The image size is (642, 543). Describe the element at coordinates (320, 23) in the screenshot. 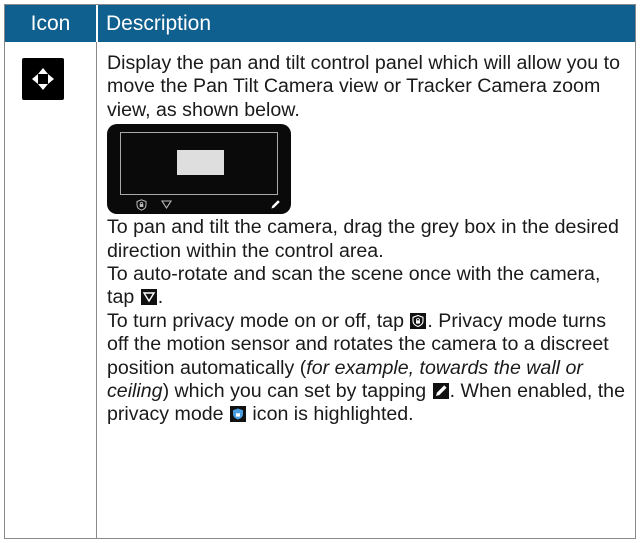

I see `table-header: Icon Description` at that location.